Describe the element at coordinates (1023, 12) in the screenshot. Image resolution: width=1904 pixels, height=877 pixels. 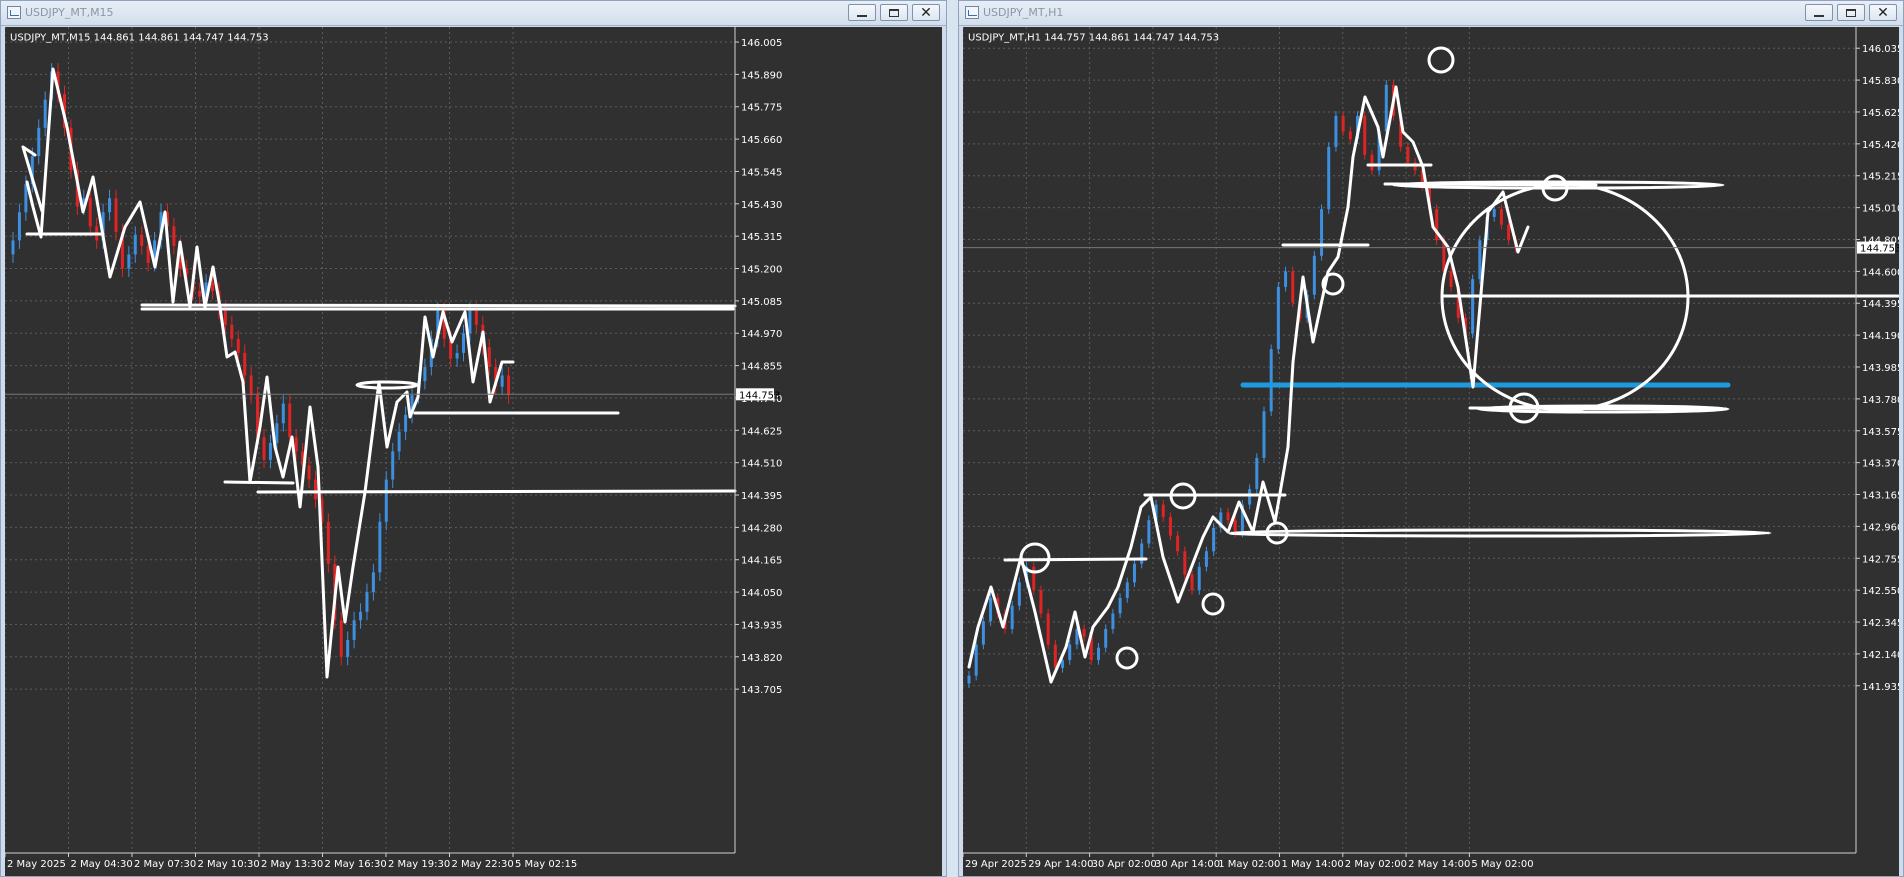
I see `window-title: USDJPY_MT,H1` at that location.